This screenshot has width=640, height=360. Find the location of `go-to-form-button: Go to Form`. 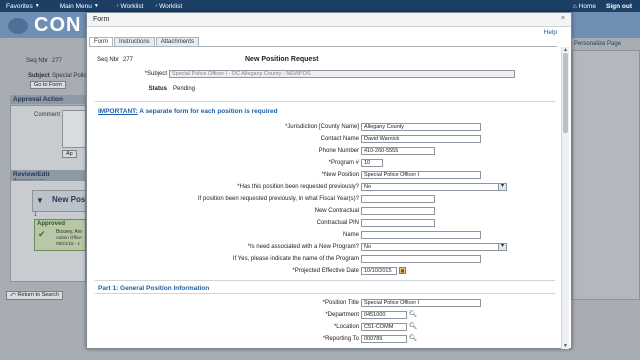

go-to-form-button: Go to Form is located at coordinates (48, 85).